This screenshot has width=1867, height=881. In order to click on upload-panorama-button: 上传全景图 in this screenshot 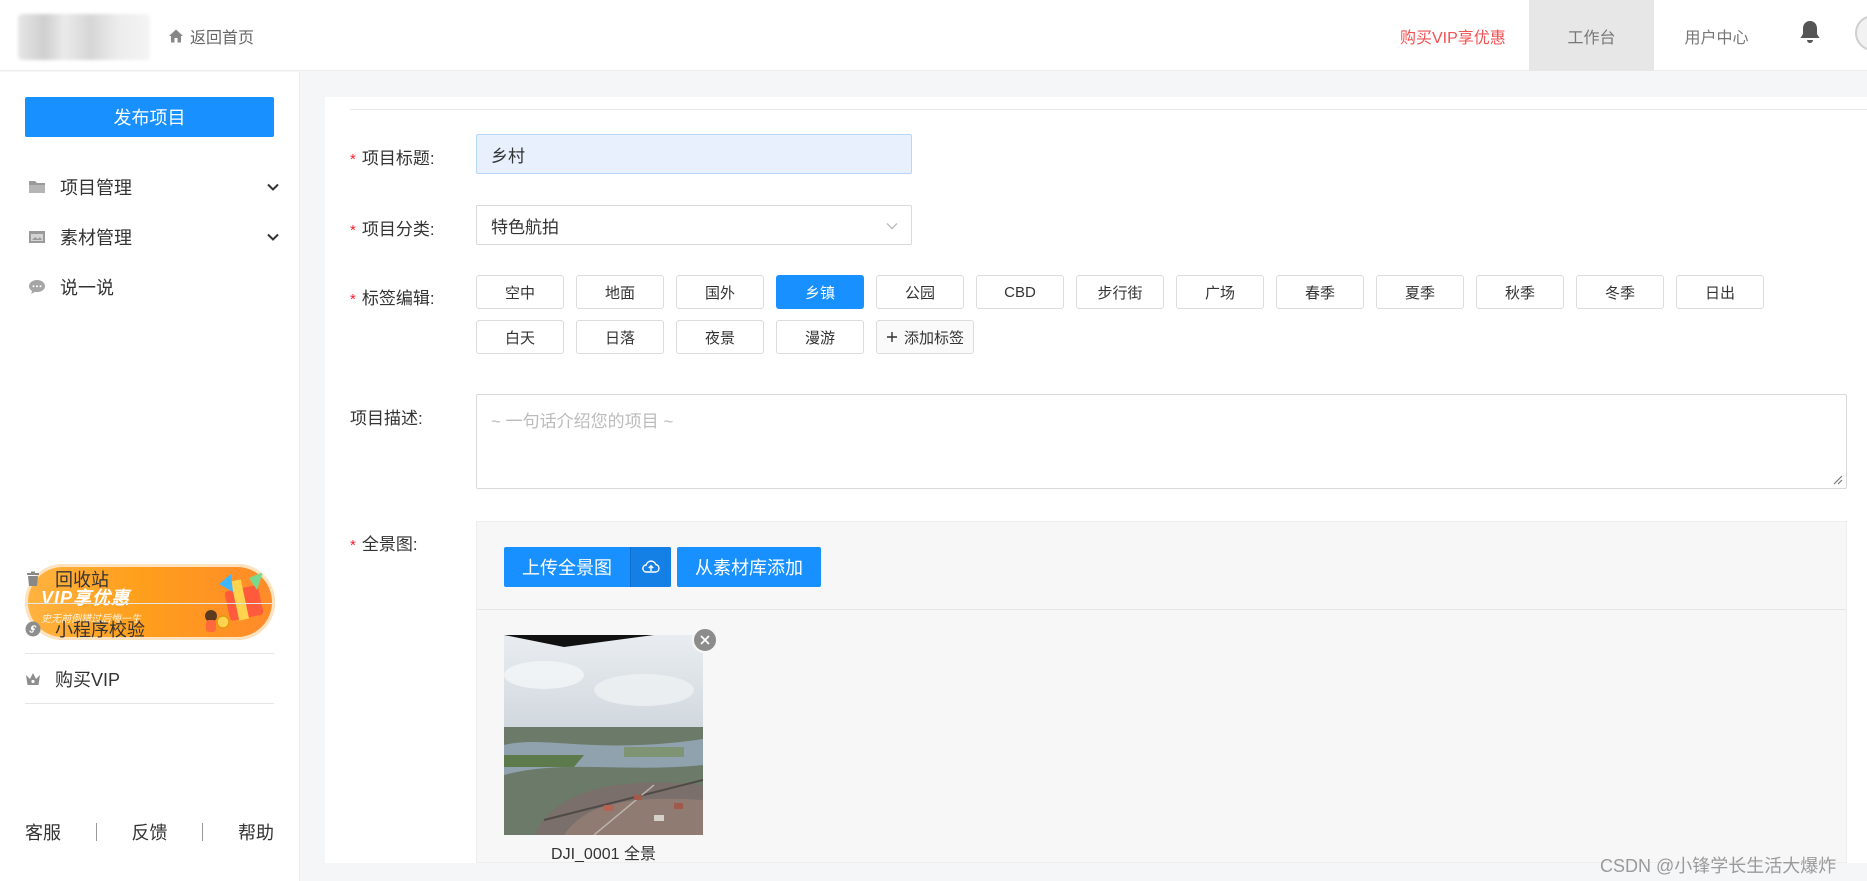, I will do `click(587, 567)`.